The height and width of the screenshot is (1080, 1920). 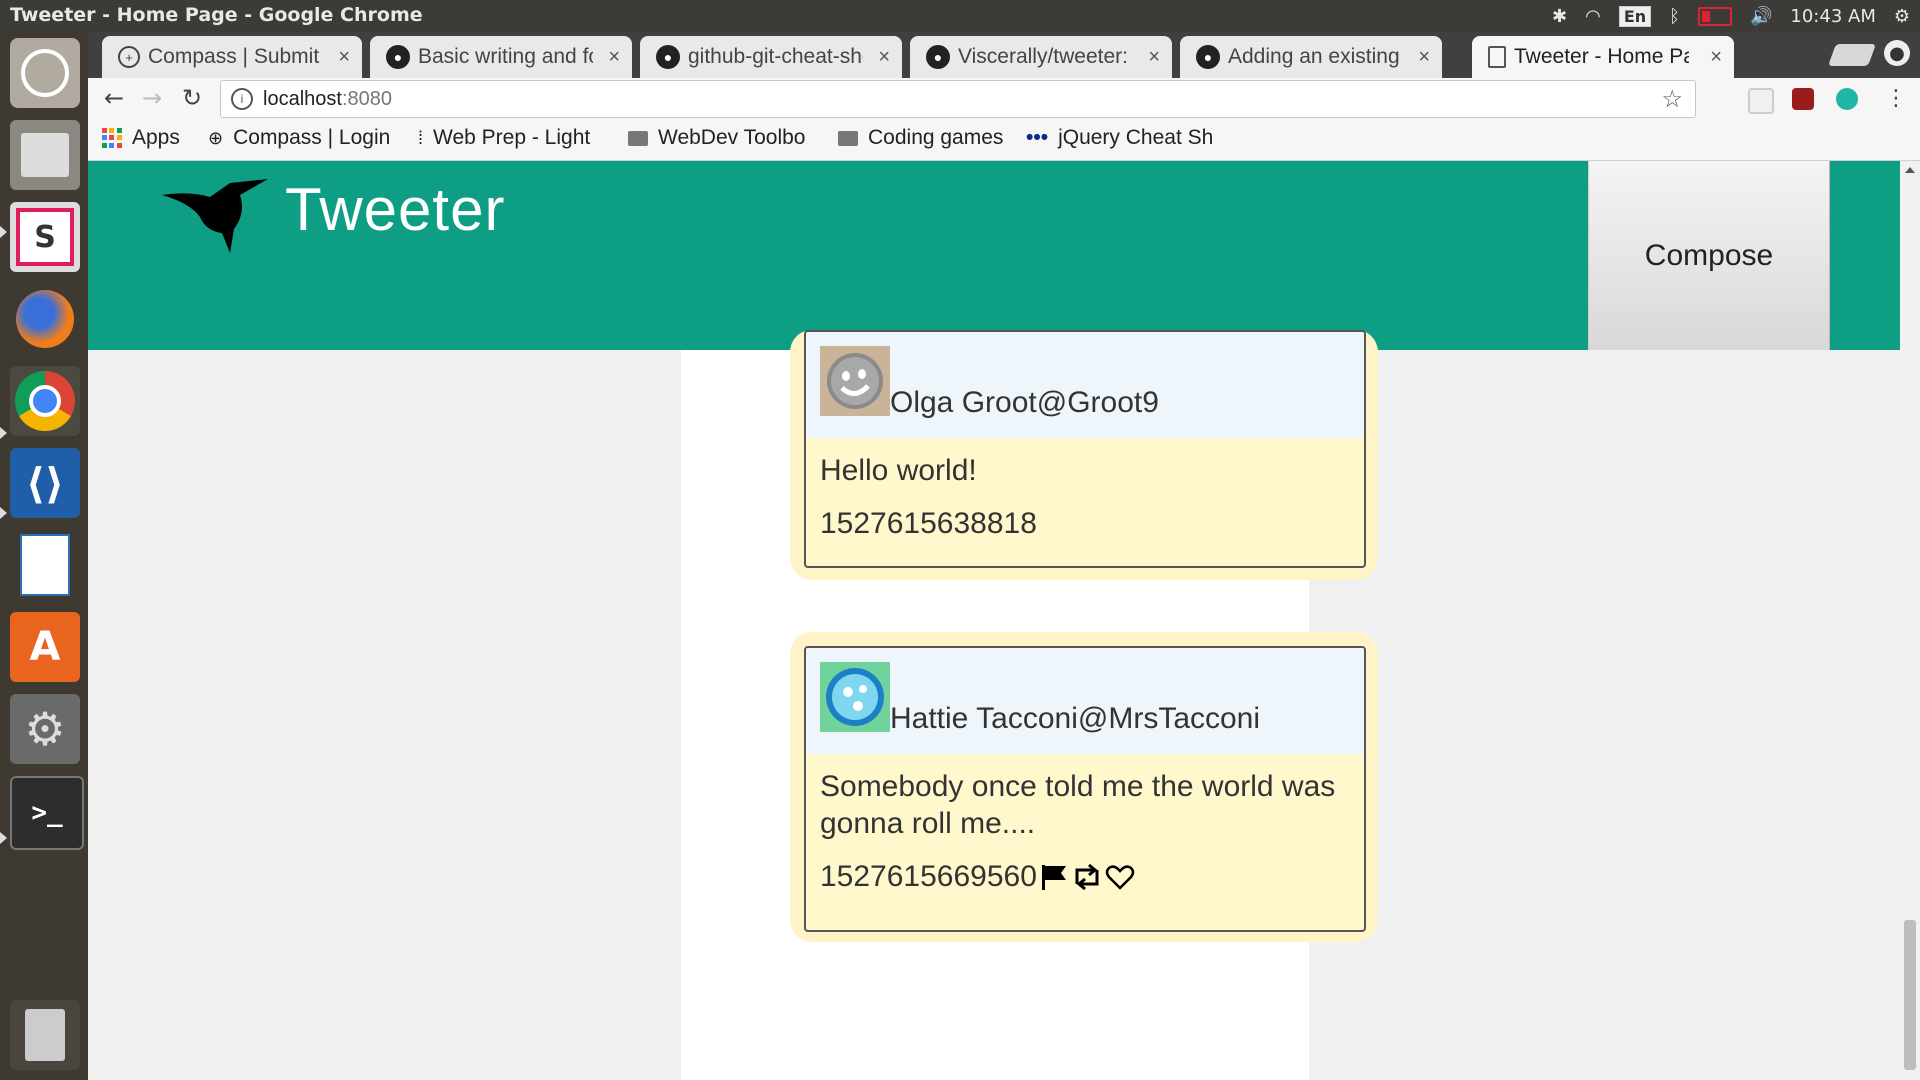 What do you see at coordinates (732, 137) in the screenshot?
I see `bookmark-label: WebDev Toolbo` at bounding box center [732, 137].